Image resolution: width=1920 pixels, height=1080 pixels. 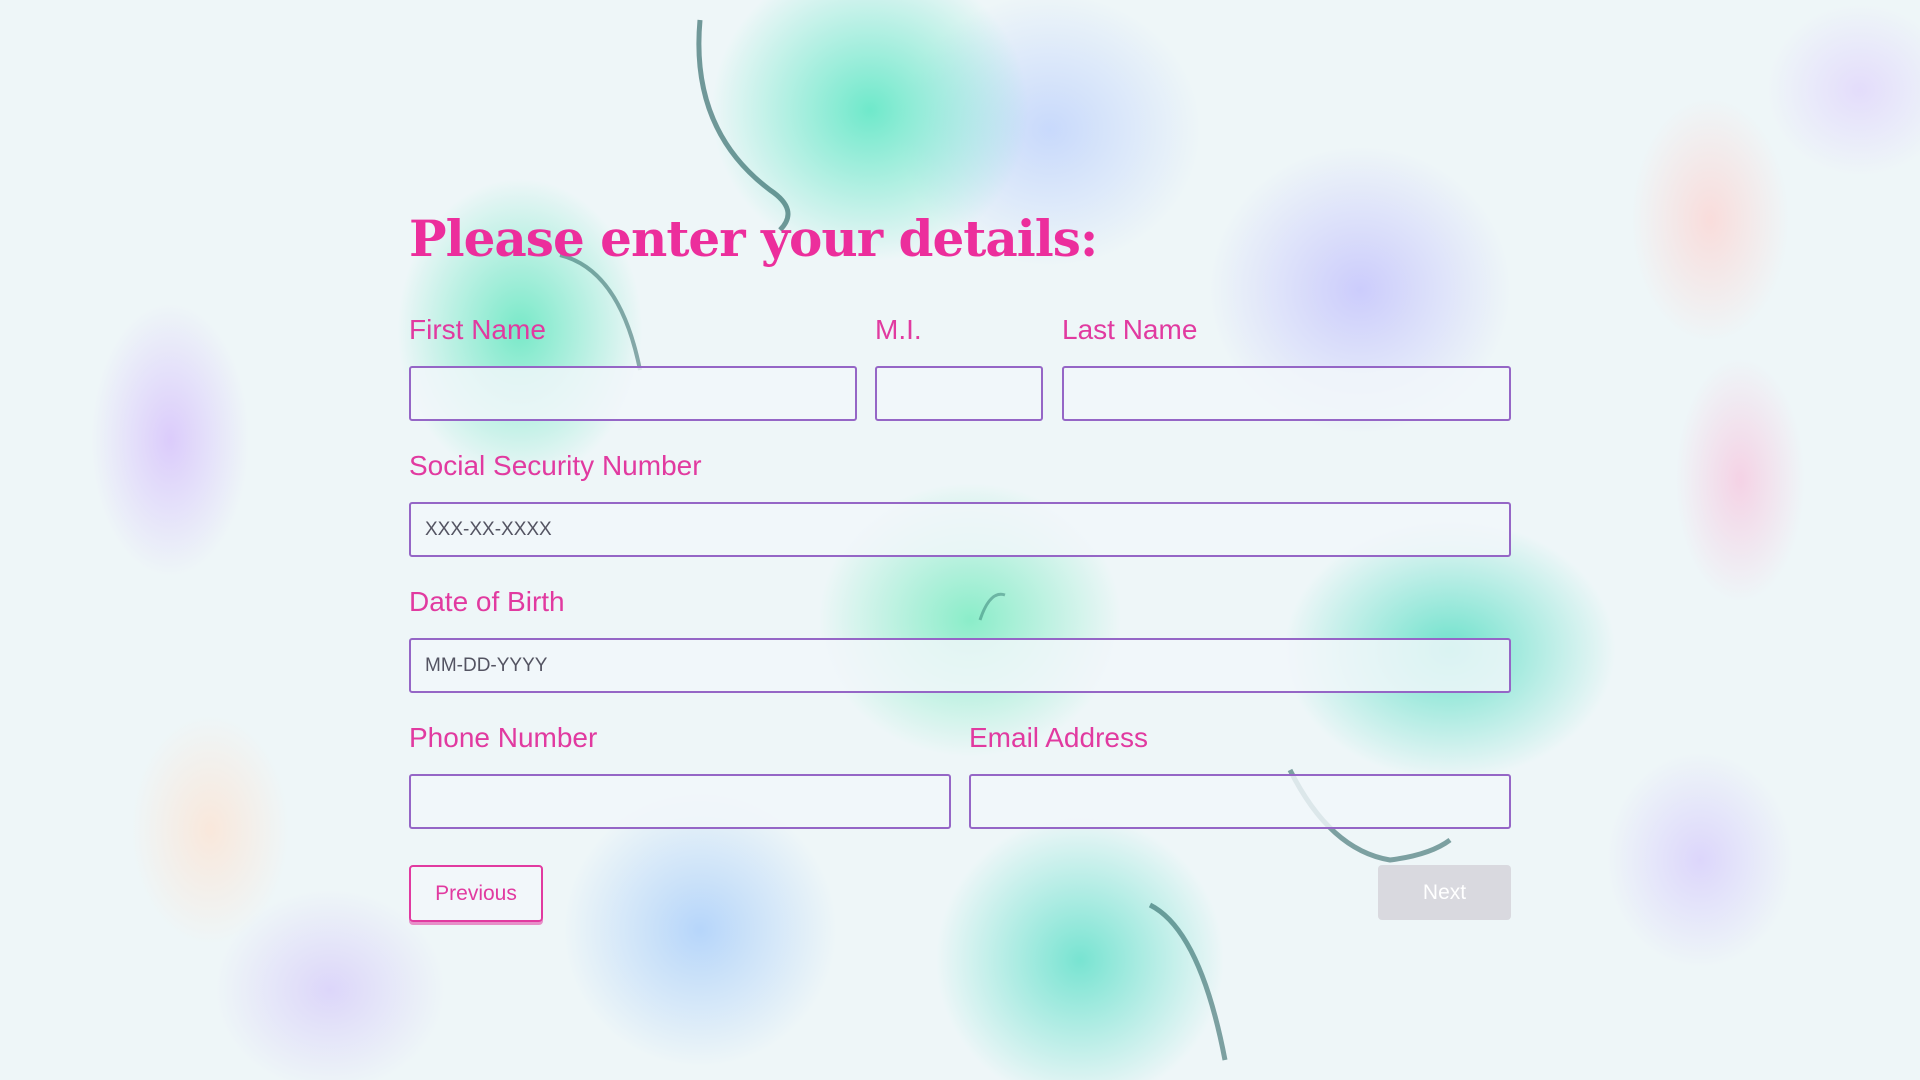 I want to click on form-heading: Please enter your details:, so click(x=753, y=238).